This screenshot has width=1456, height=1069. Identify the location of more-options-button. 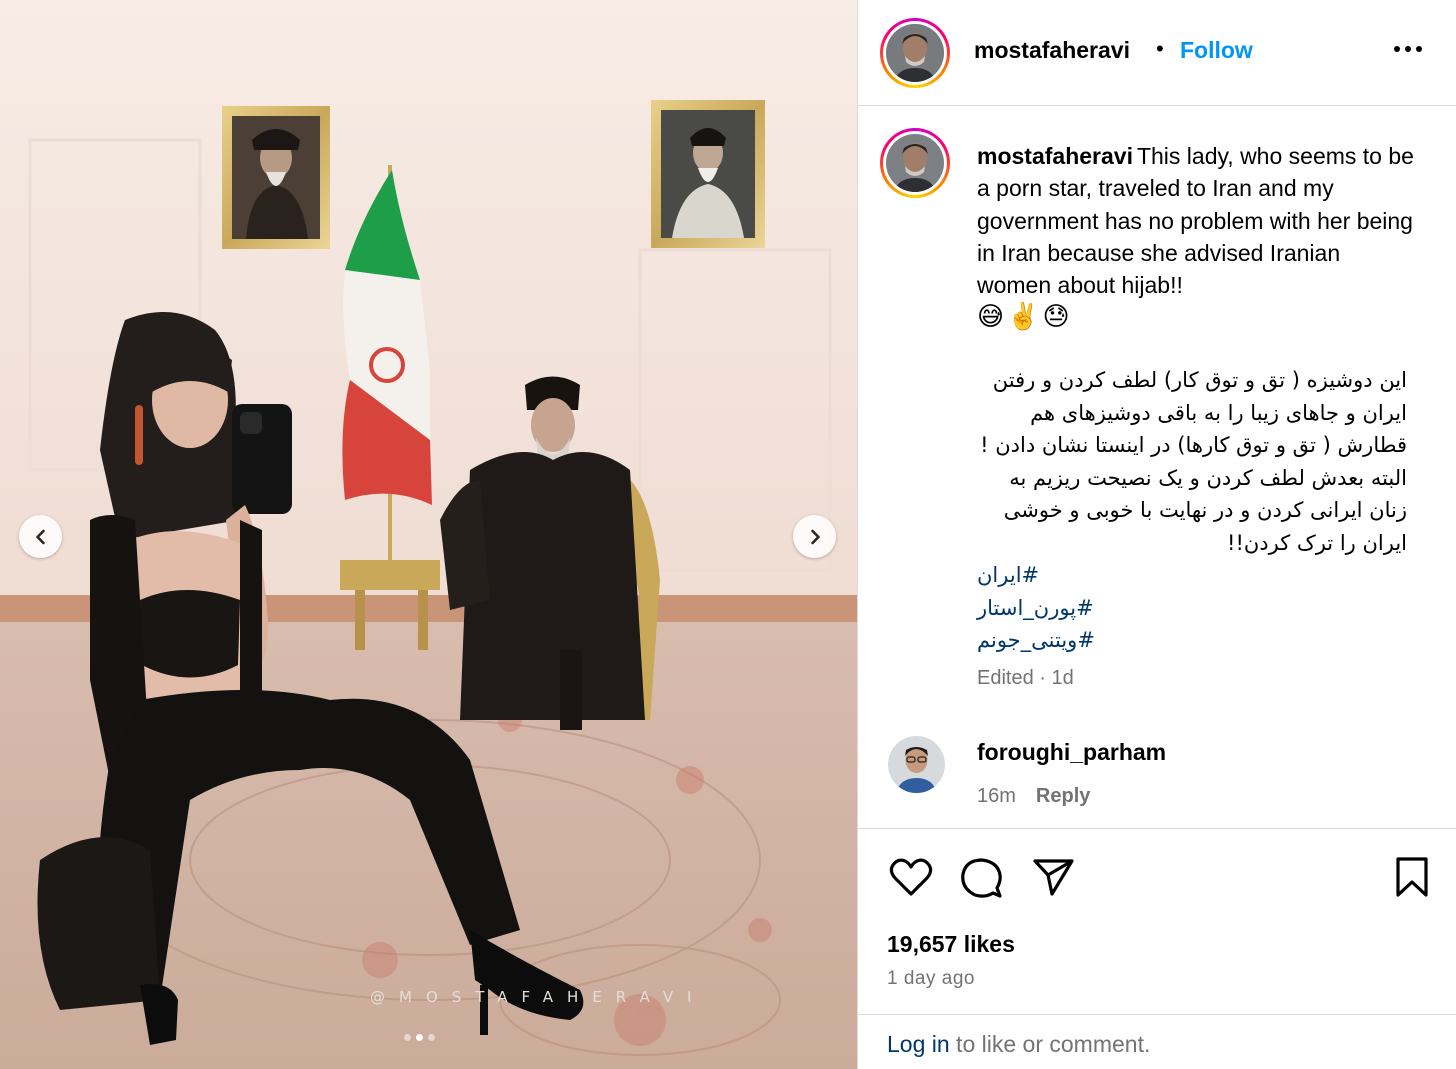
(1408, 49).